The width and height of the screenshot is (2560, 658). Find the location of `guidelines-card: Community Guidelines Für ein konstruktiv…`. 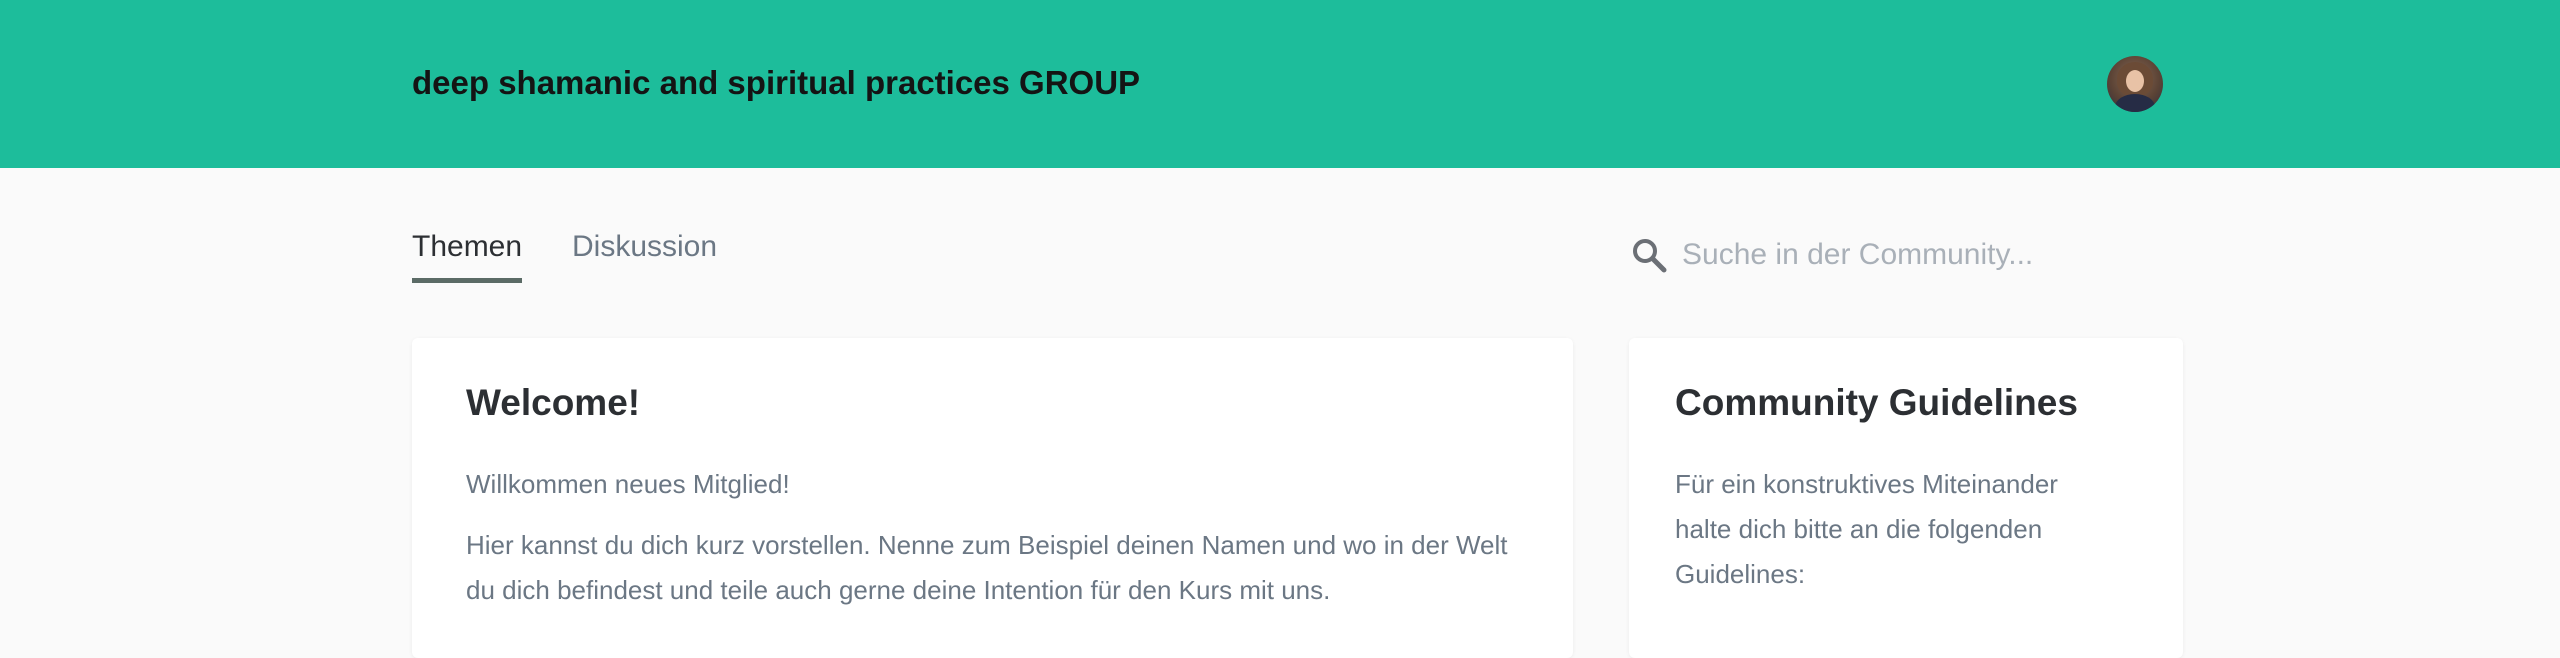

guidelines-card: Community Guidelines Für ein konstruktiv… is located at coordinates (1906, 498).